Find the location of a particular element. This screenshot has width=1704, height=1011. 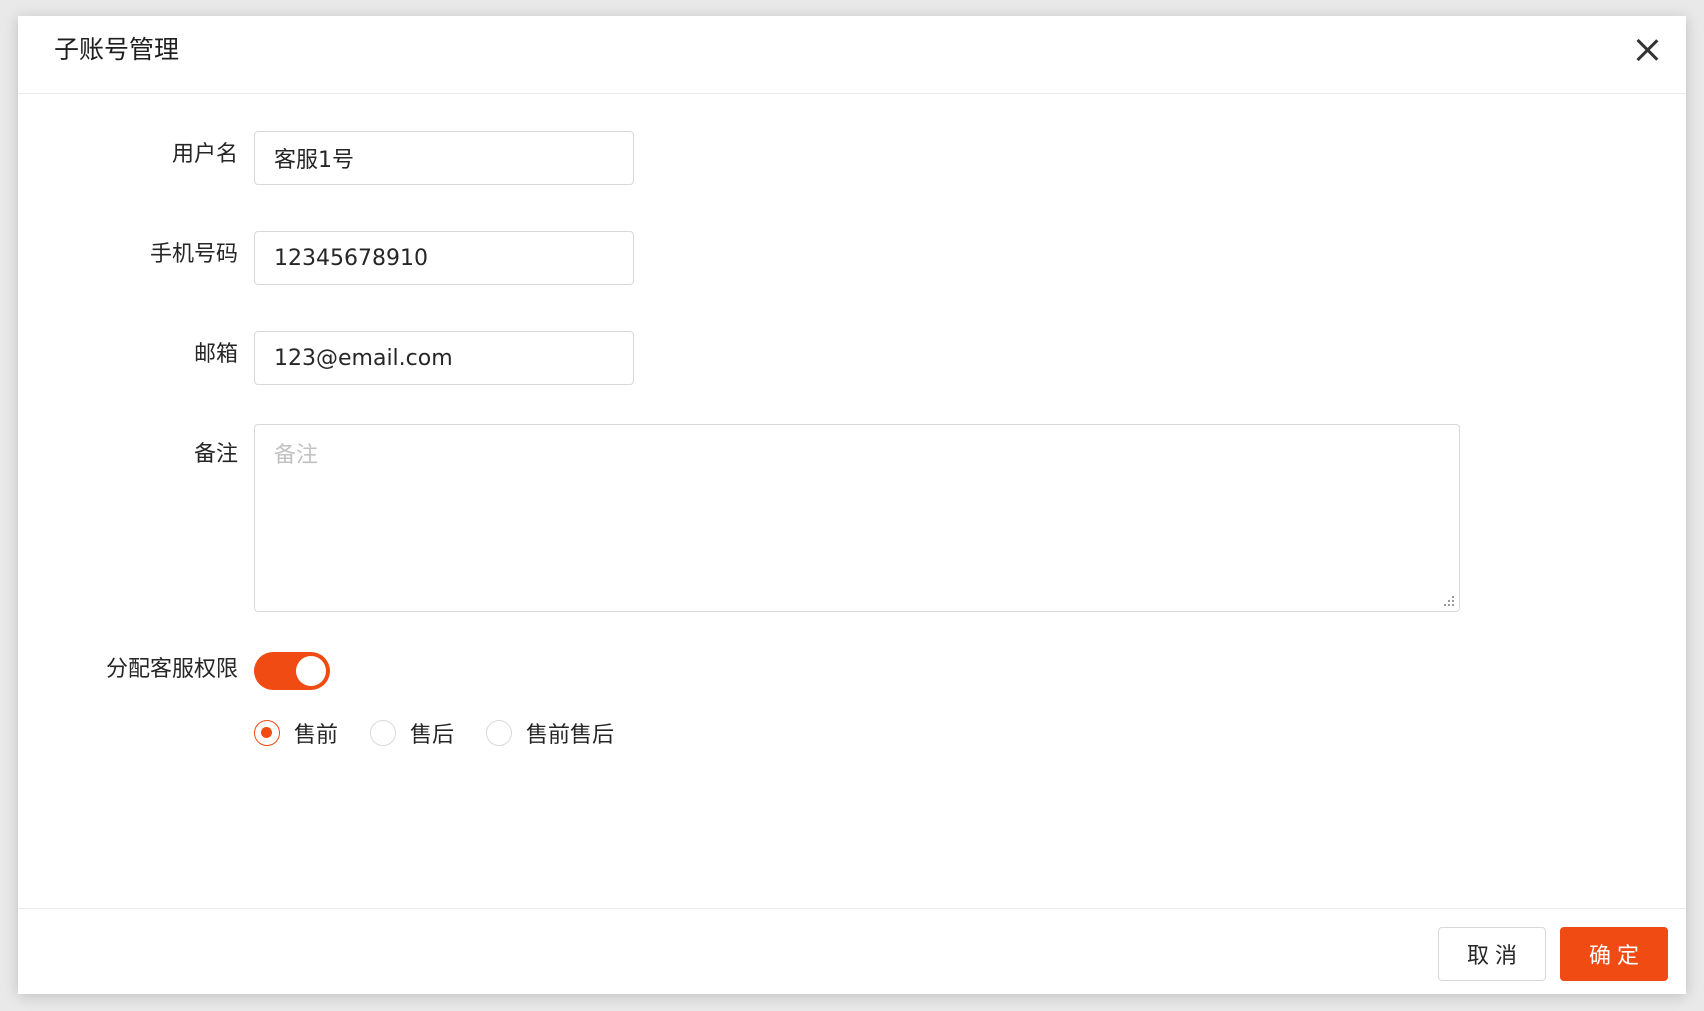

dialog-header: 子账号管理 is located at coordinates (852, 55).